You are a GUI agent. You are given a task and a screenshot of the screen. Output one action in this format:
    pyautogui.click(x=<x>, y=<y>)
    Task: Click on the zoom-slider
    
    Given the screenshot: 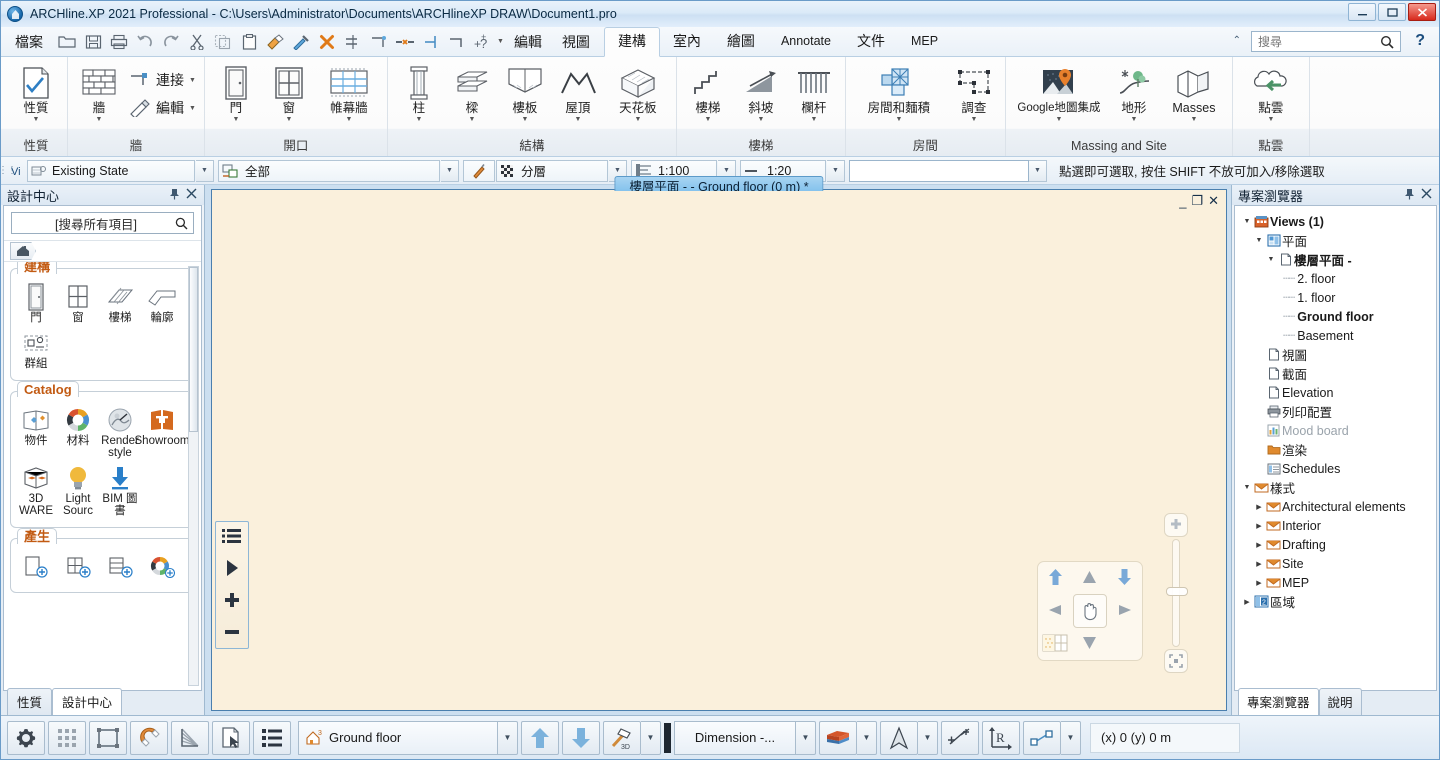 What is the action you would take?
    pyautogui.click(x=1176, y=593)
    